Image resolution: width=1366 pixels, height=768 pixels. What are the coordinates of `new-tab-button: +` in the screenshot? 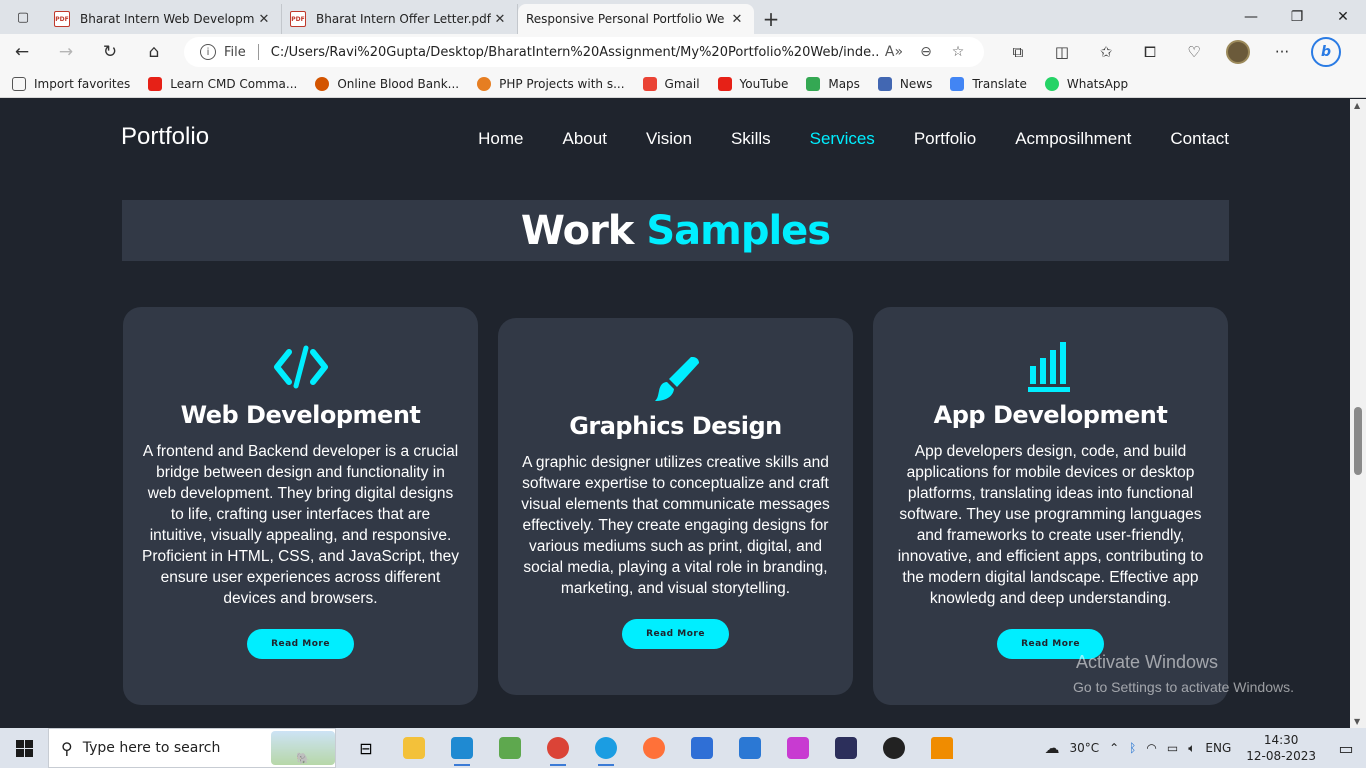 It's located at (771, 19).